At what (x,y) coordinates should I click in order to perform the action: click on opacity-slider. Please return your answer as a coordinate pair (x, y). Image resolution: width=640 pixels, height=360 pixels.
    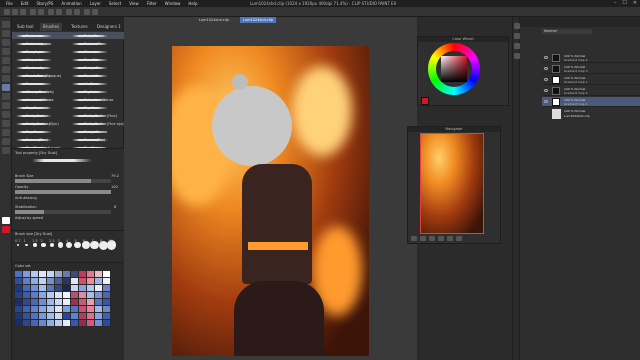
    Looking at the image, I should click on (63, 192).